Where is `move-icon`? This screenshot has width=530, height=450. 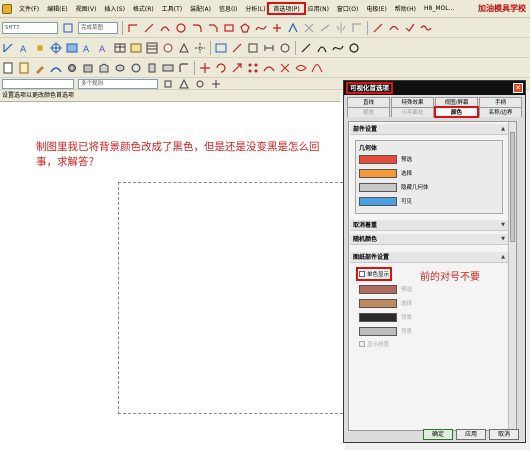 move-icon is located at coordinates (205, 68).